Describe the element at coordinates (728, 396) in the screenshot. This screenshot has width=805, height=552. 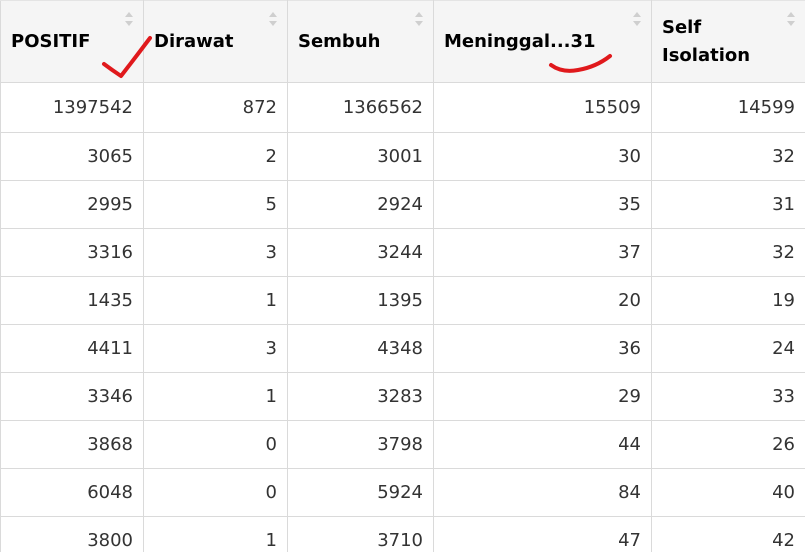
I see `self-isolation-cell: 33` at that location.